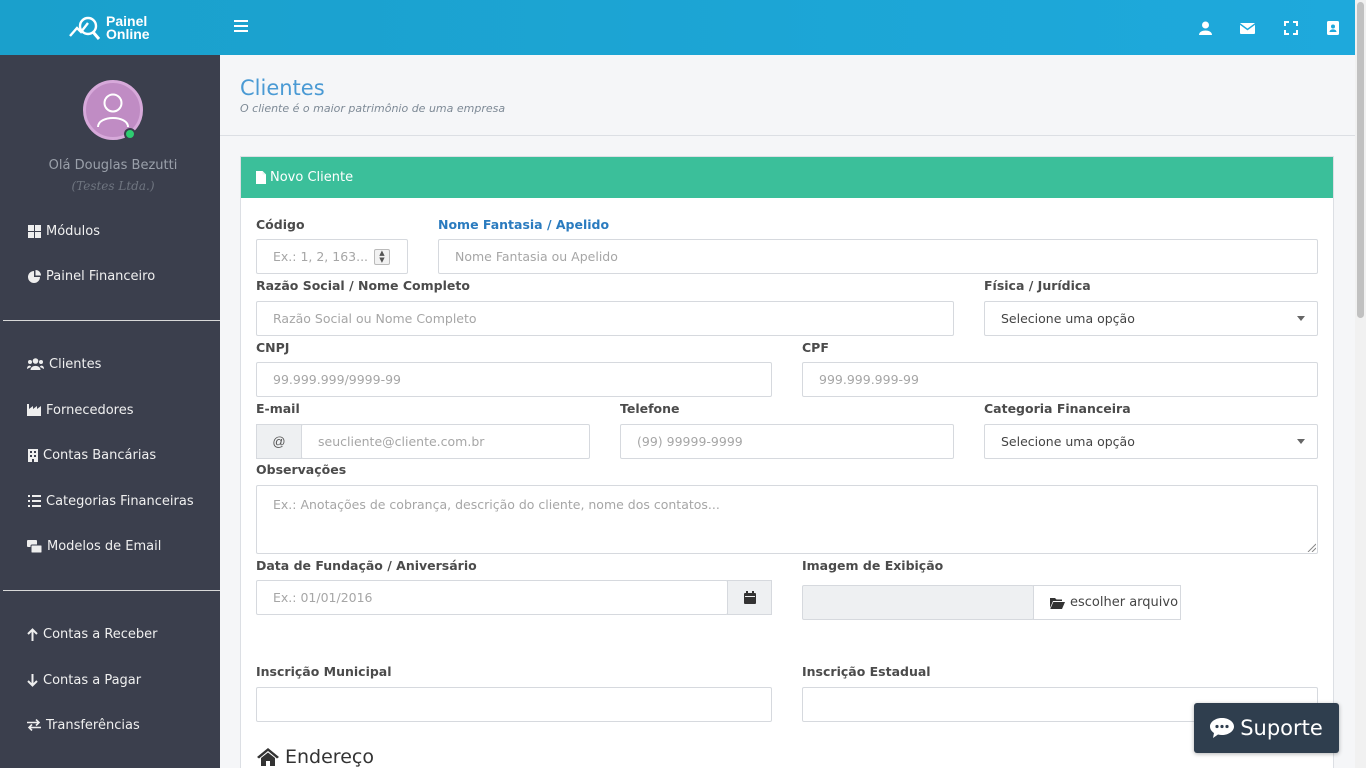  Describe the element at coordinates (1151, 441) in the screenshot. I see `categoria-select: Selecione uma opção` at that location.